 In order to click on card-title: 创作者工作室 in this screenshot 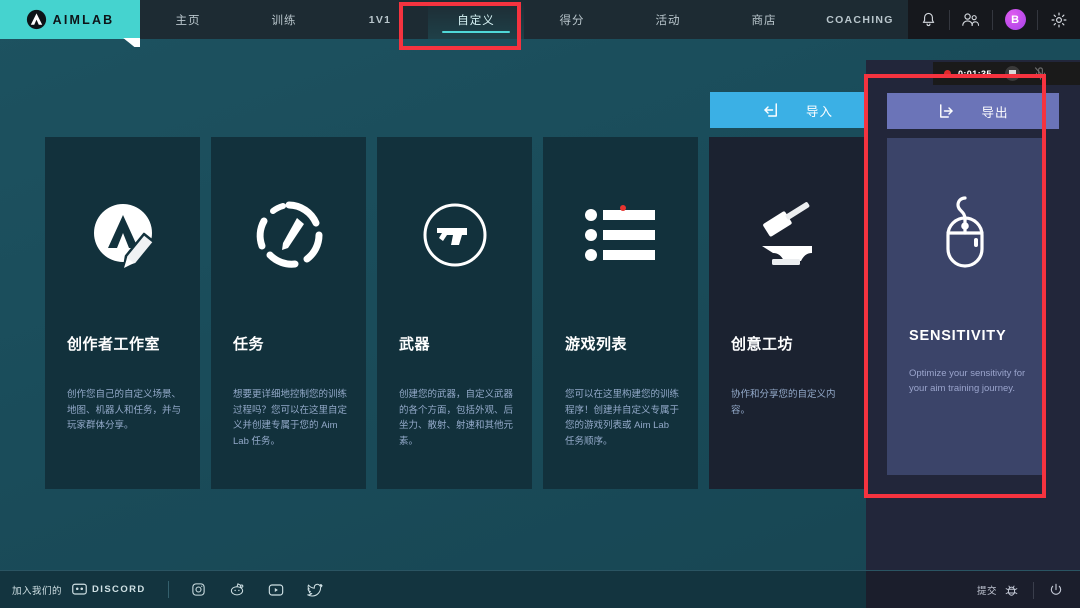, I will do `click(114, 344)`.